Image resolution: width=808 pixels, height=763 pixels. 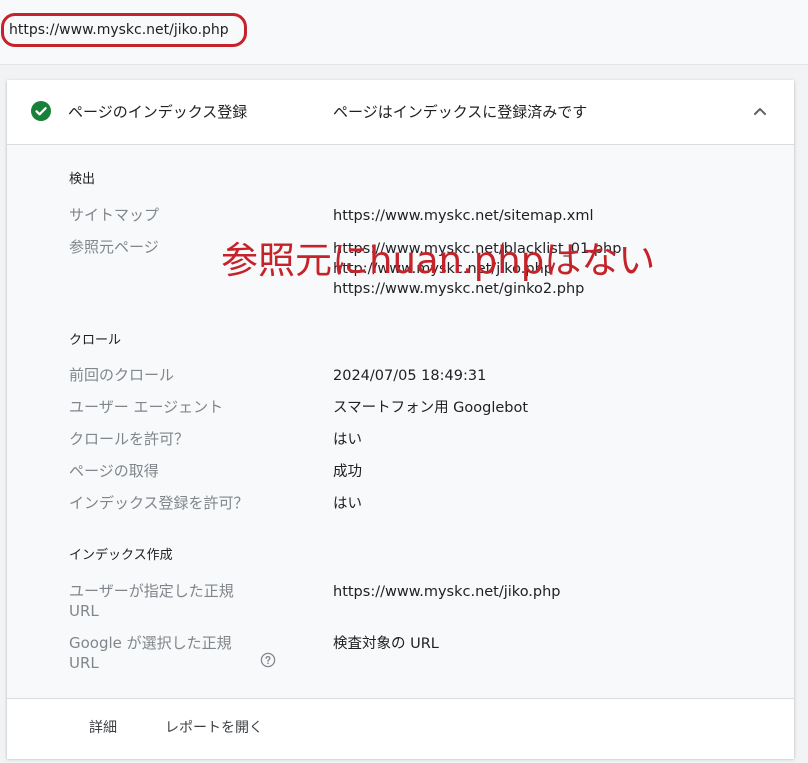 What do you see at coordinates (122, 375) in the screenshot?
I see `last-crawl-label: 前回のクロール` at bounding box center [122, 375].